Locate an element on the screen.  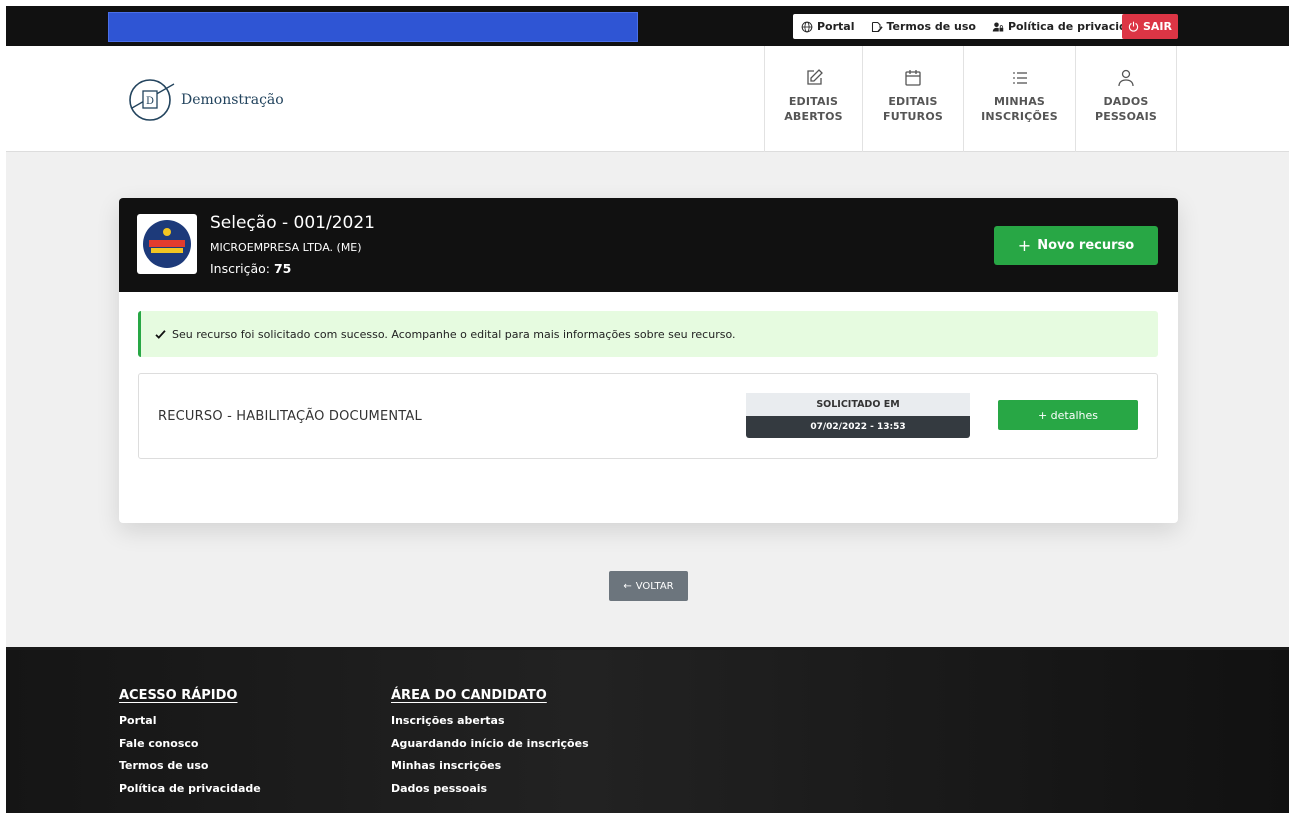
nav-label: EDITAIS ABERTOS is located at coordinates (813, 109).